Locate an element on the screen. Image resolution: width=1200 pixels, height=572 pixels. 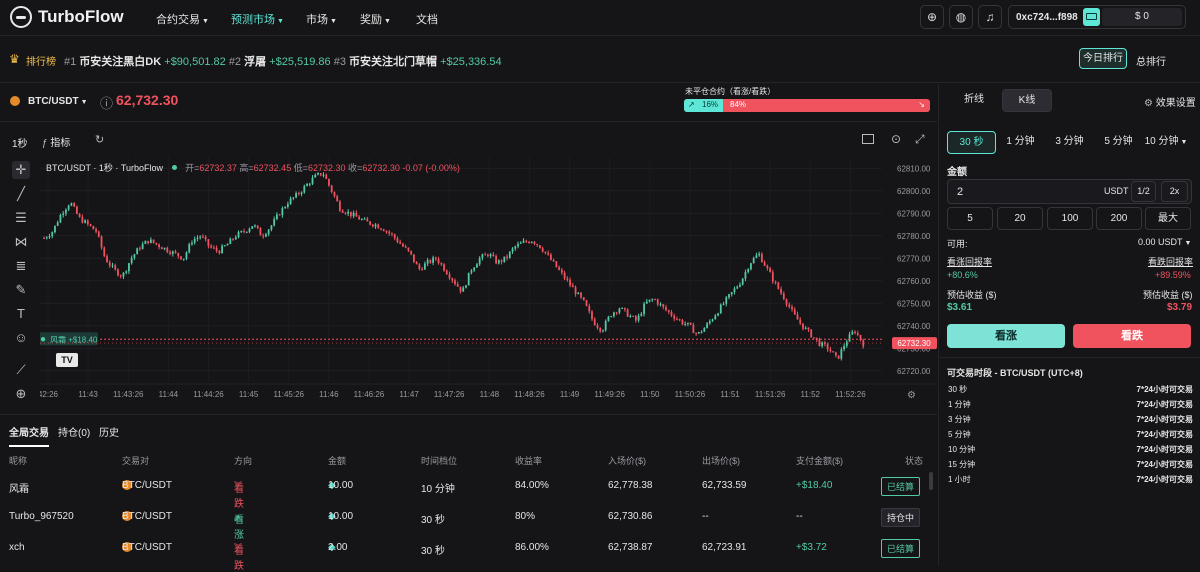
tab-history: 历史 is located at coordinates (109, 431).